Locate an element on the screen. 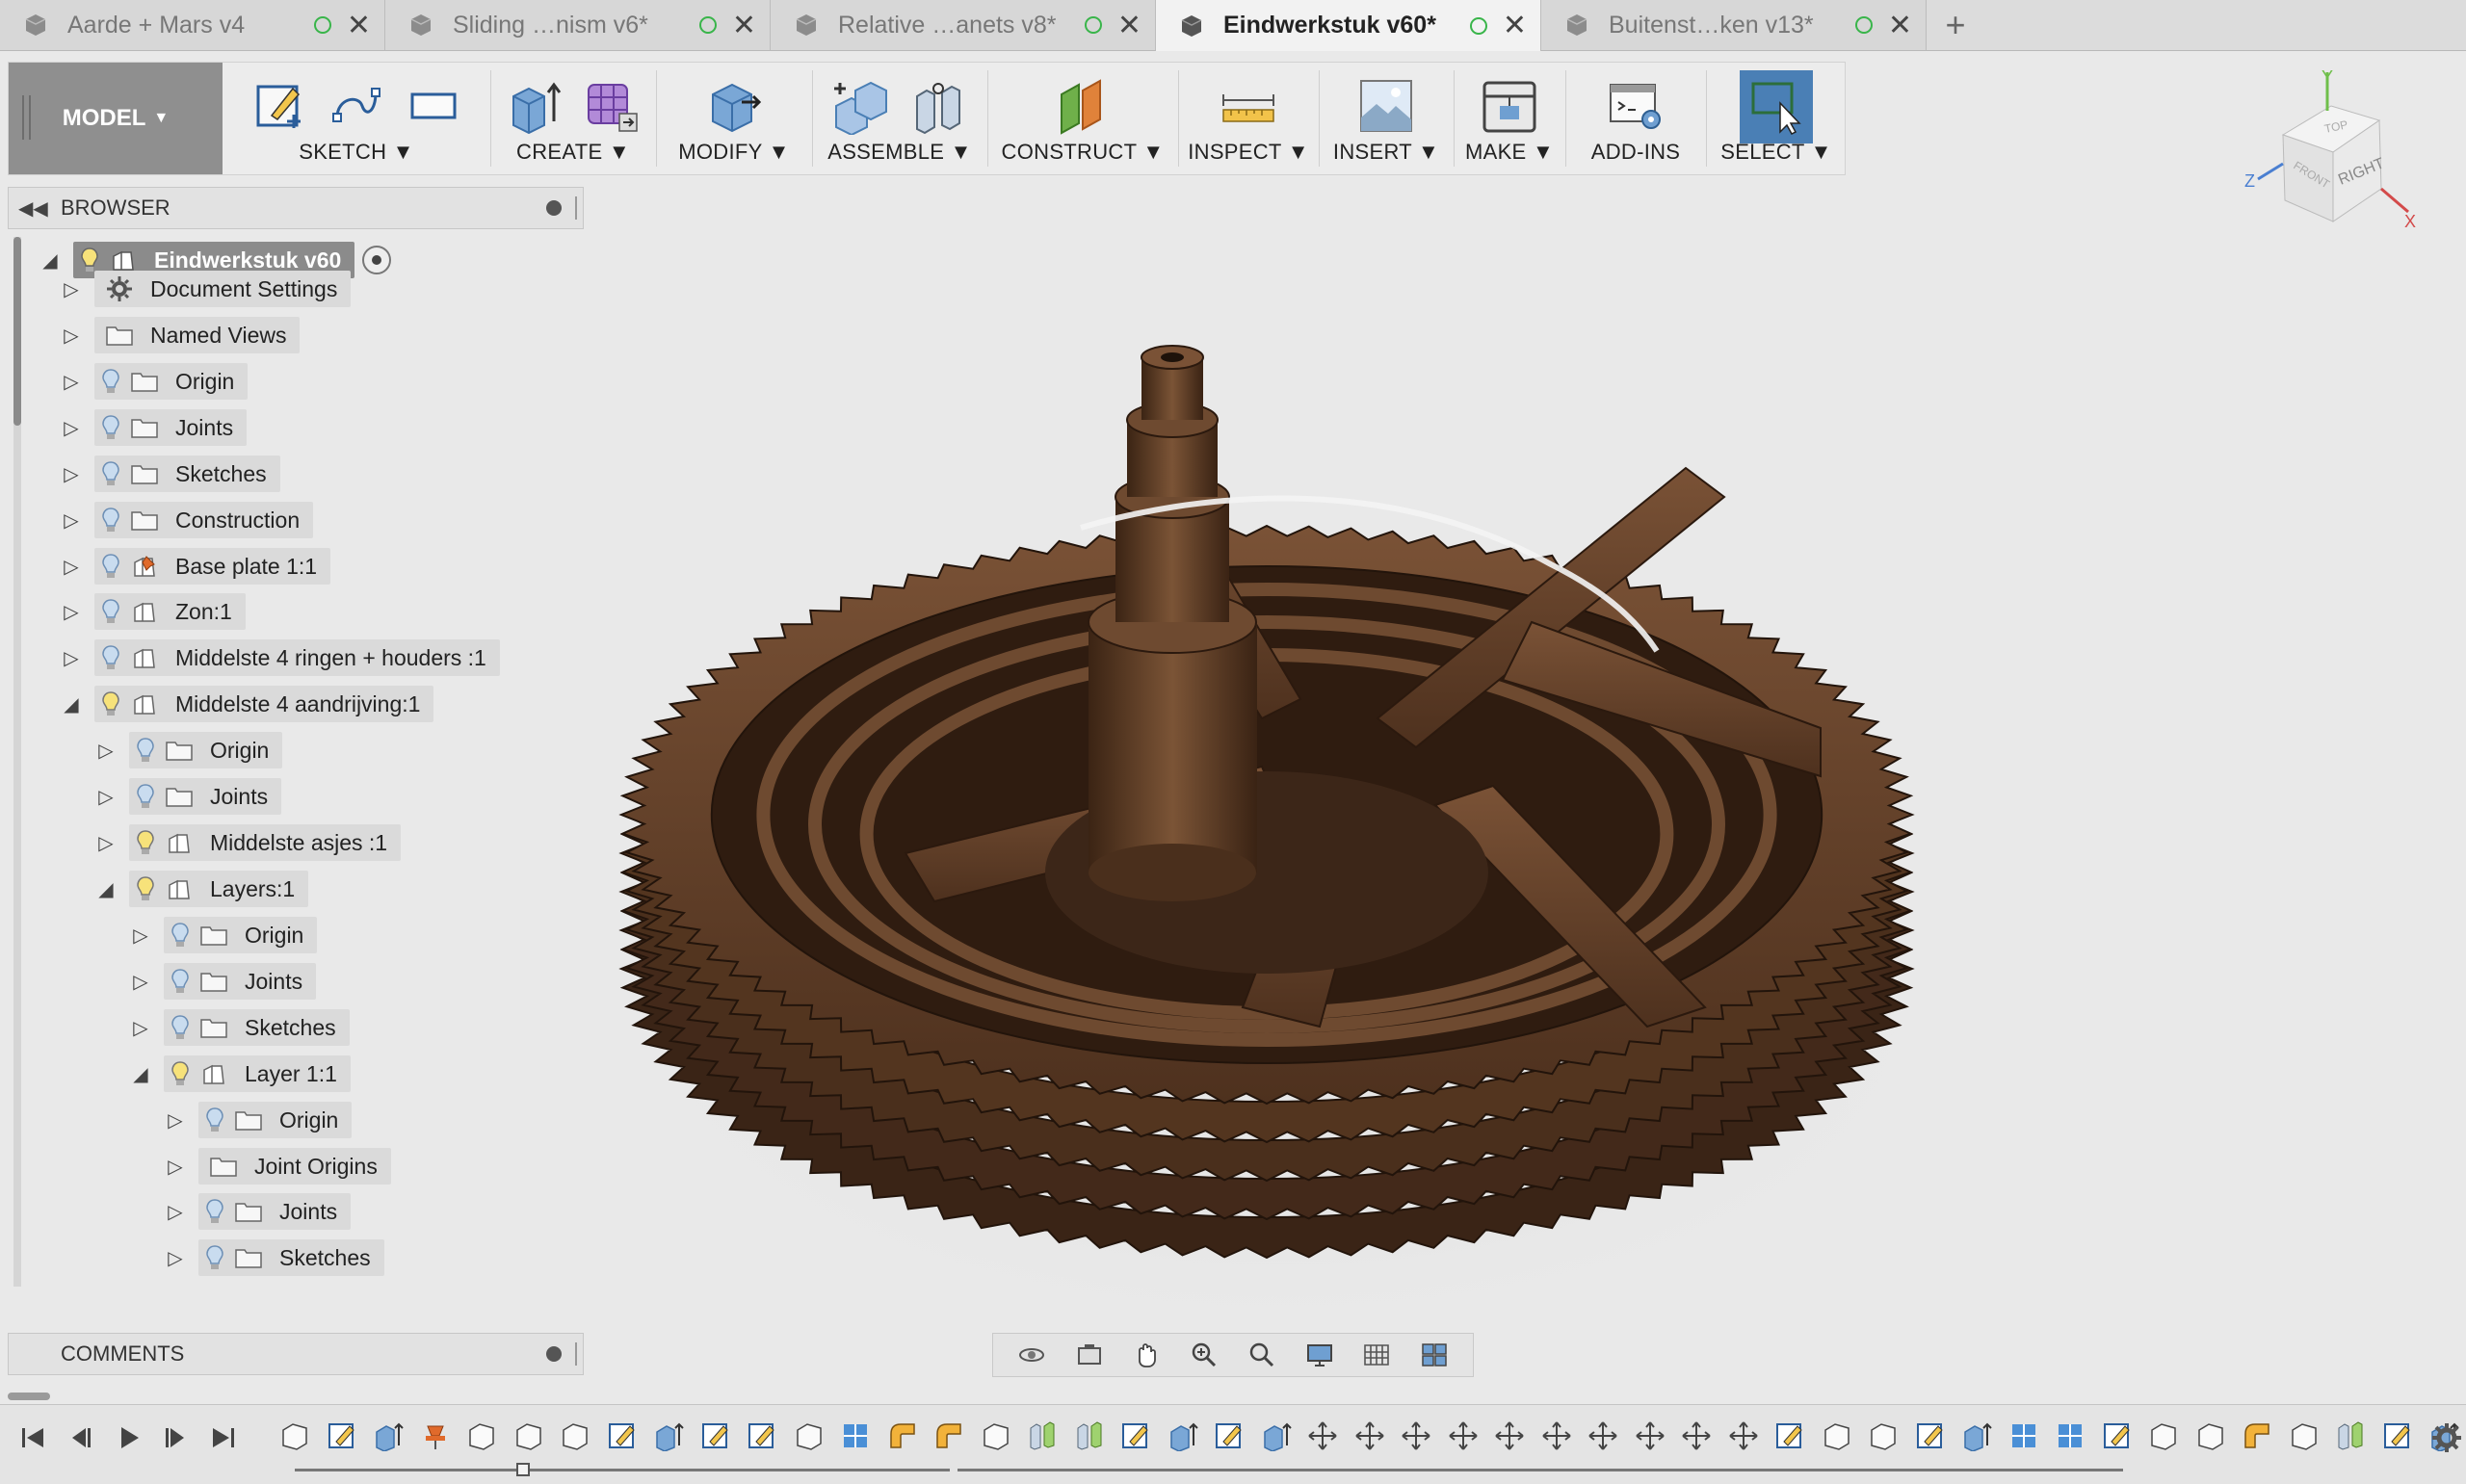  3d-print-icon is located at coordinates (1509, 106).